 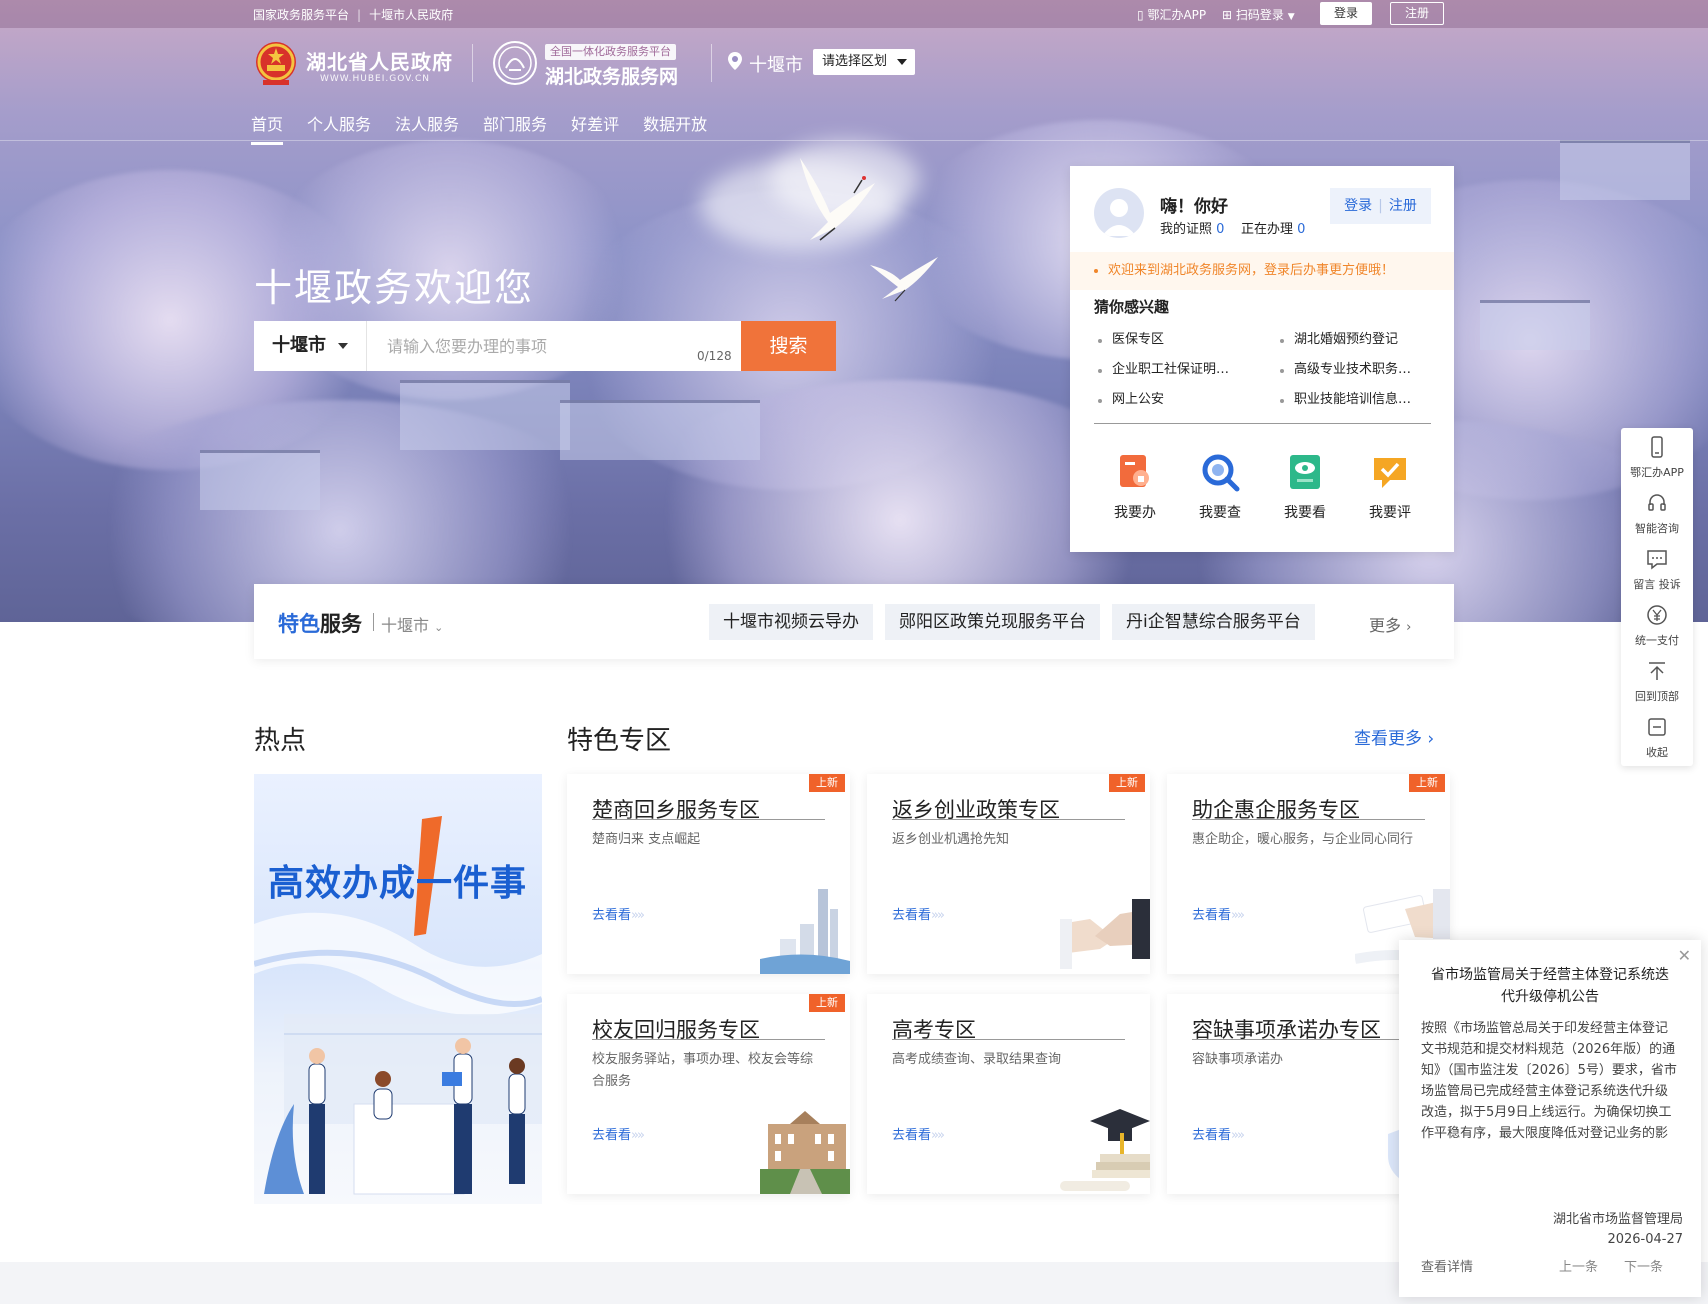 What do you see at coordinates (280, 741) in the screenshot?
I see `hot-heading: 热点` at bounding box center [280, 741].